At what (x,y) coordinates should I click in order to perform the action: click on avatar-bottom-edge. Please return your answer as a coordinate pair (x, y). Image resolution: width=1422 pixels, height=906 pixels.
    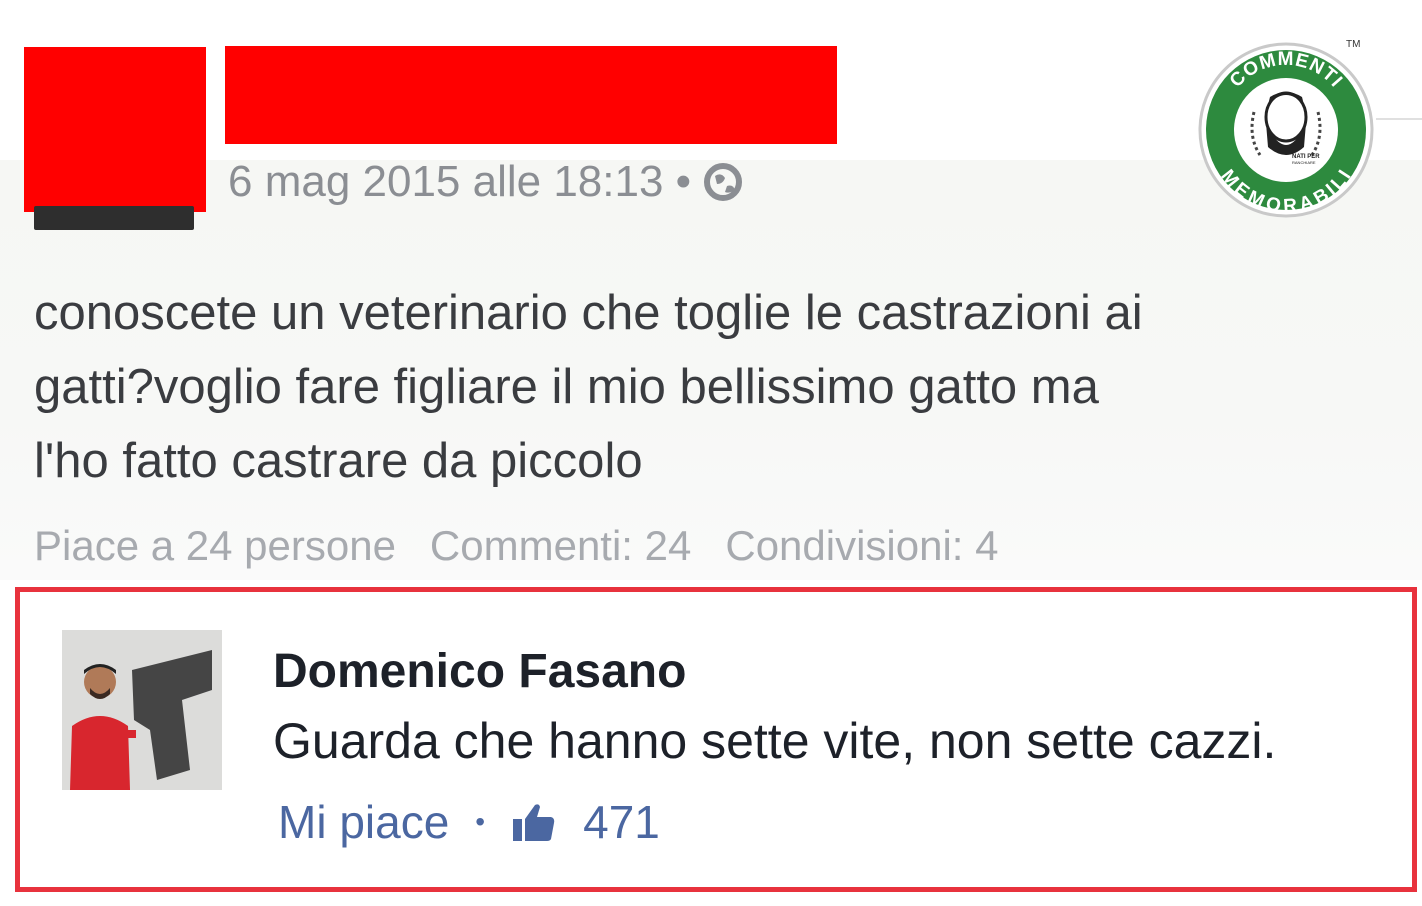
    Looking at the image, I should click on (114, 218).